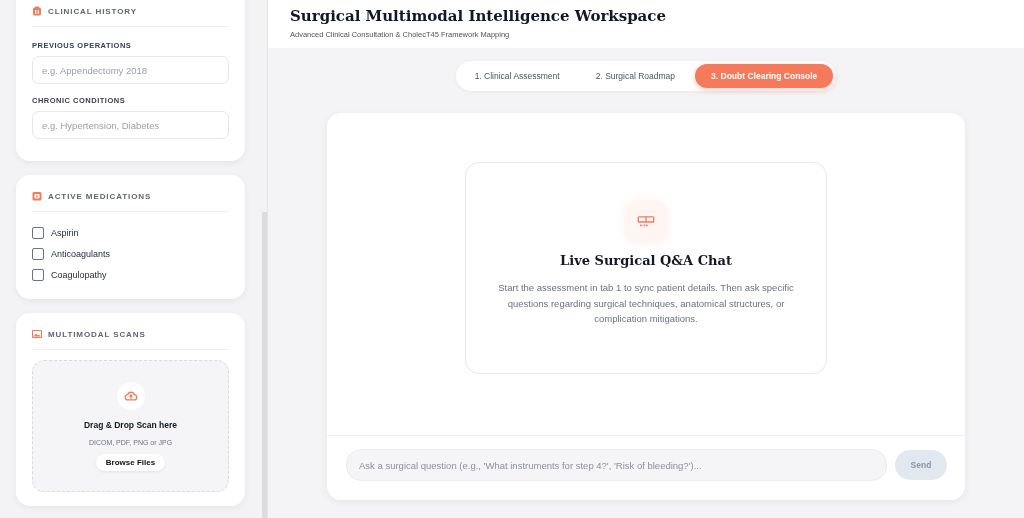 This screenshot has width=1024, height=518. Describe the element at coordinates (130, 462) in the screenshot. I see `browse-files-button: Browse Files` at that location.